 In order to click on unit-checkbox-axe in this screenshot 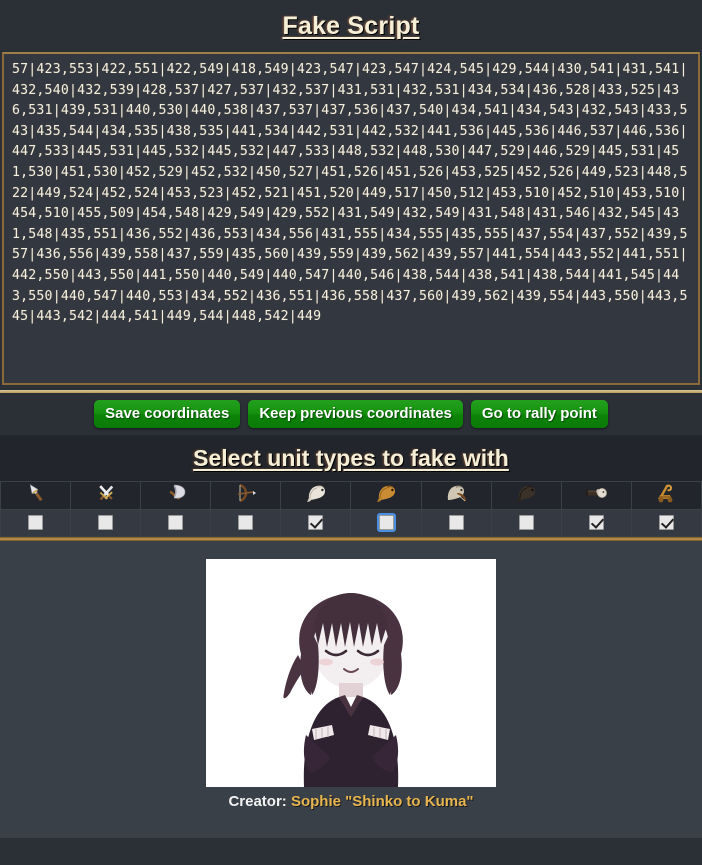, I will do `click(176, 523)`.